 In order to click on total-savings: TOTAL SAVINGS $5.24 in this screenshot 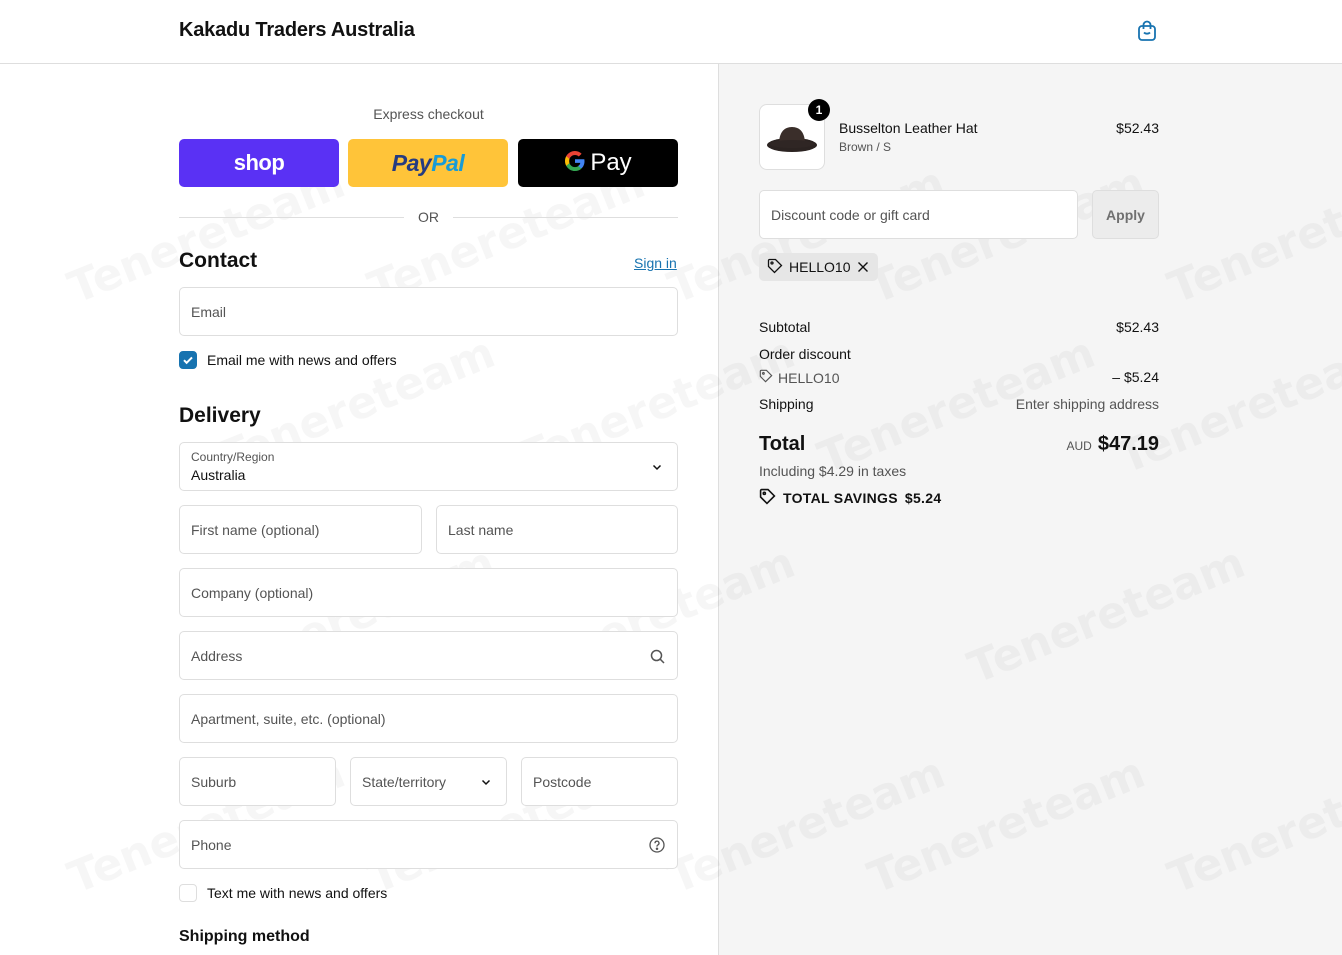, I will do `click(850, 498)`.